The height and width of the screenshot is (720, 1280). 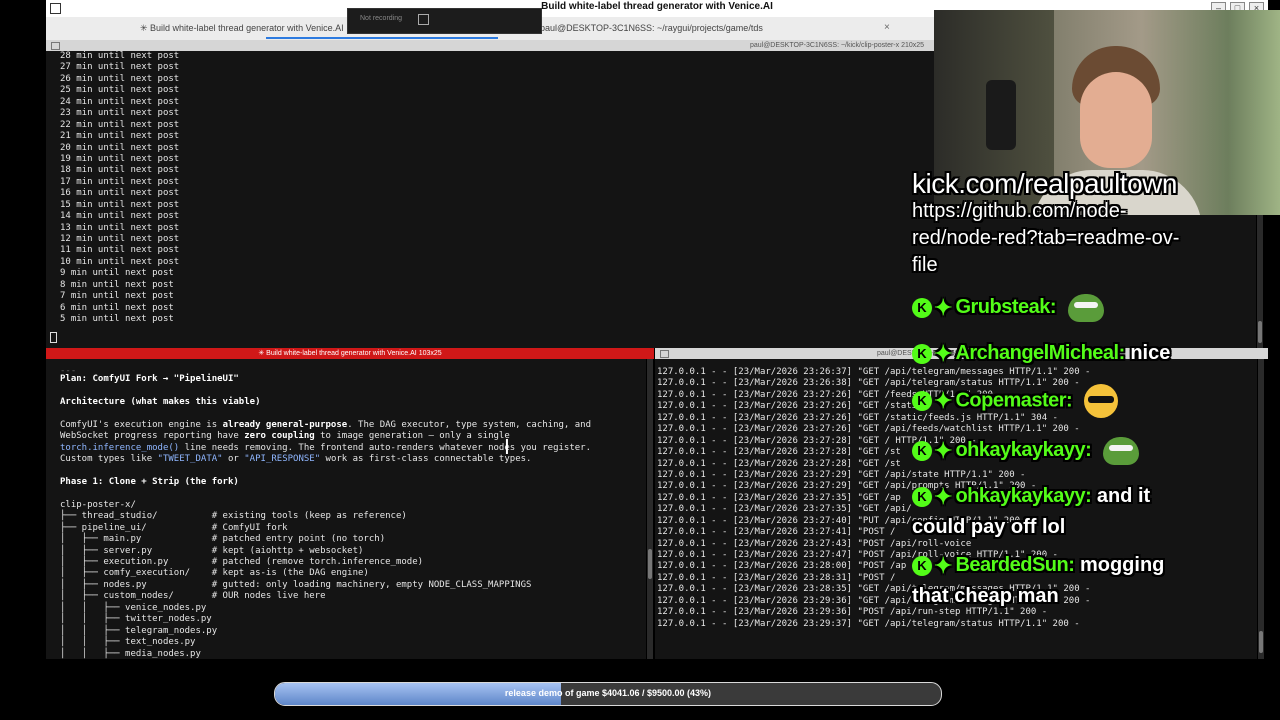 What do you see at coordinates (120, 78) in the screenshot?
I see `countdown-line: 26 min until next post` at bounding box center [120, 78].